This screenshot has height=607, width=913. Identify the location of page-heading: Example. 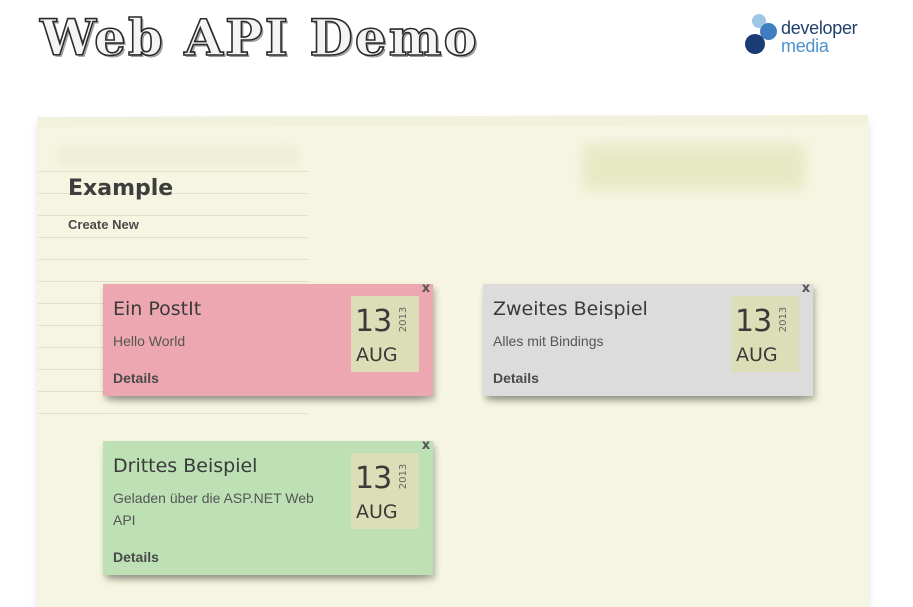
(121, 188).